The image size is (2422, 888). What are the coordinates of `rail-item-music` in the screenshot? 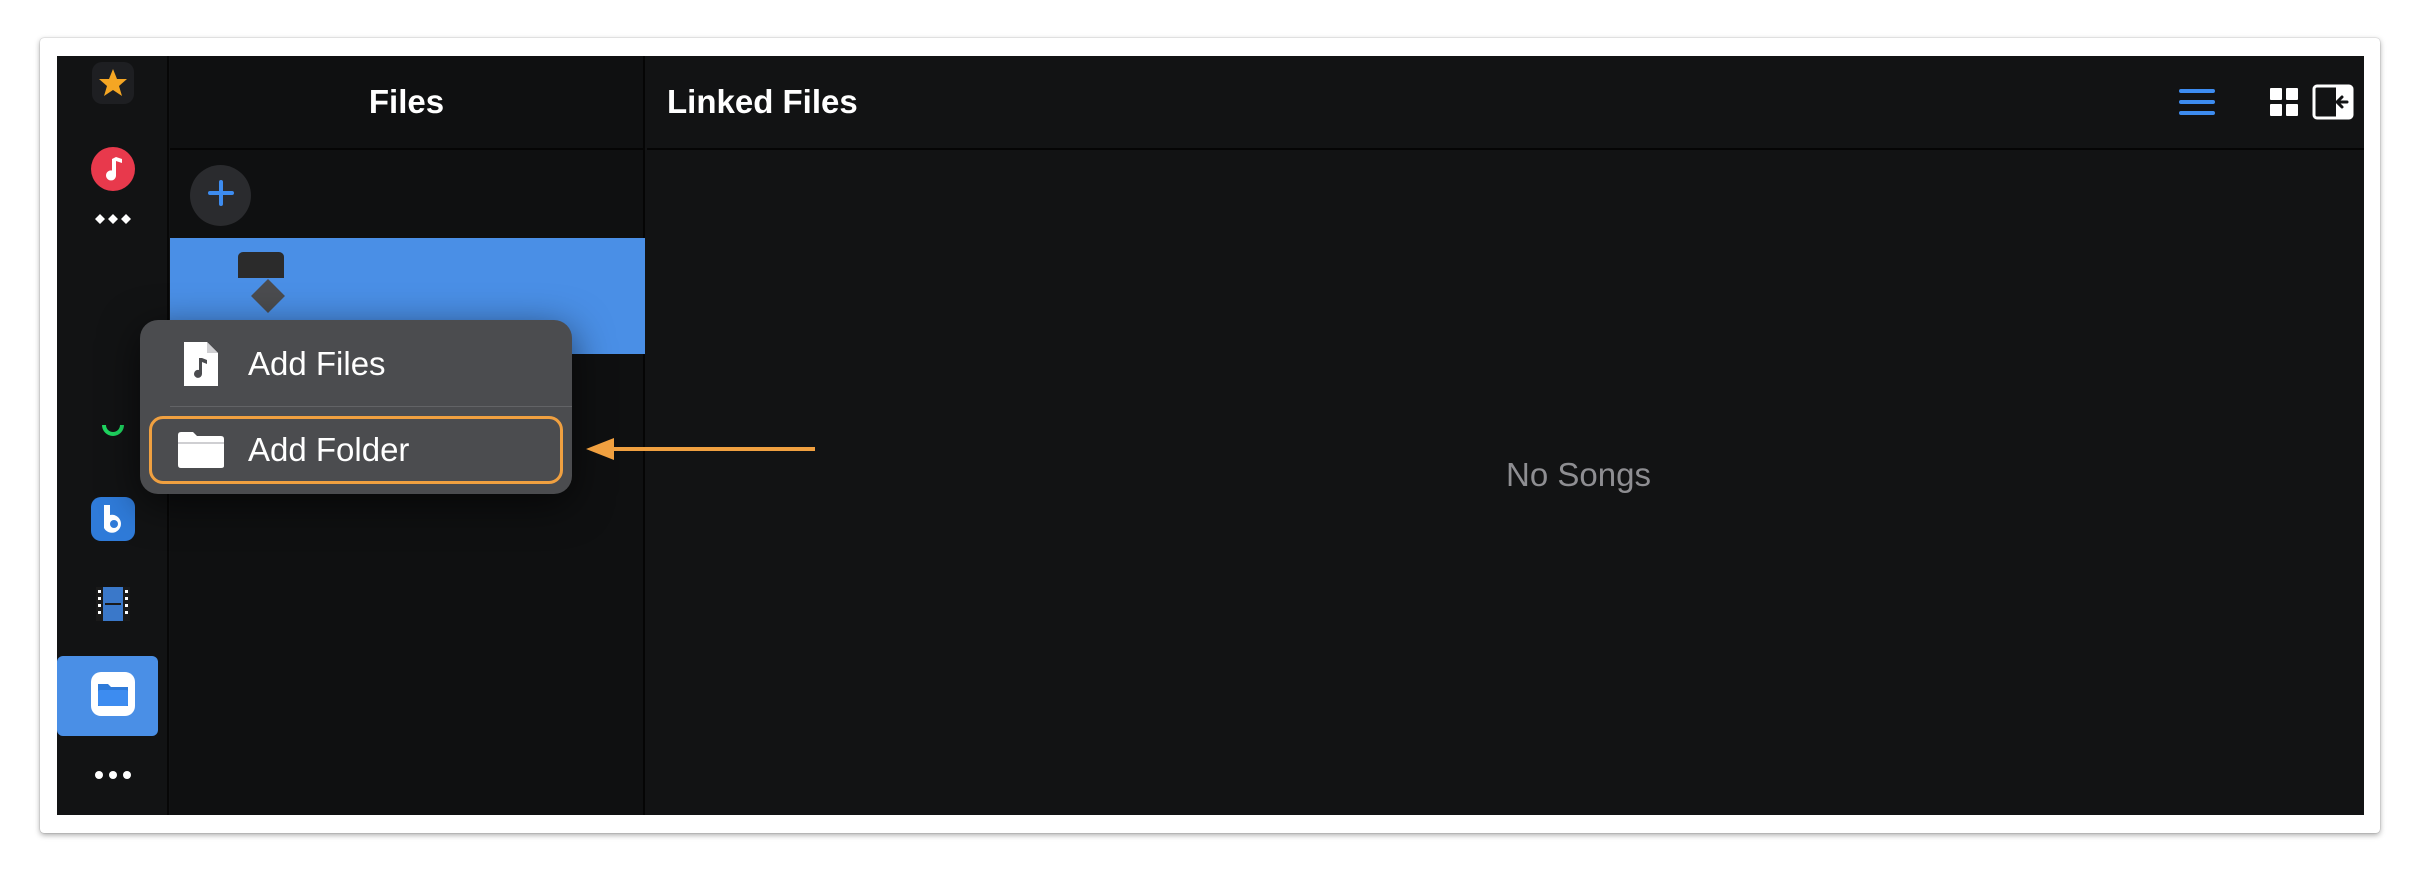 It's located at (113, 171).